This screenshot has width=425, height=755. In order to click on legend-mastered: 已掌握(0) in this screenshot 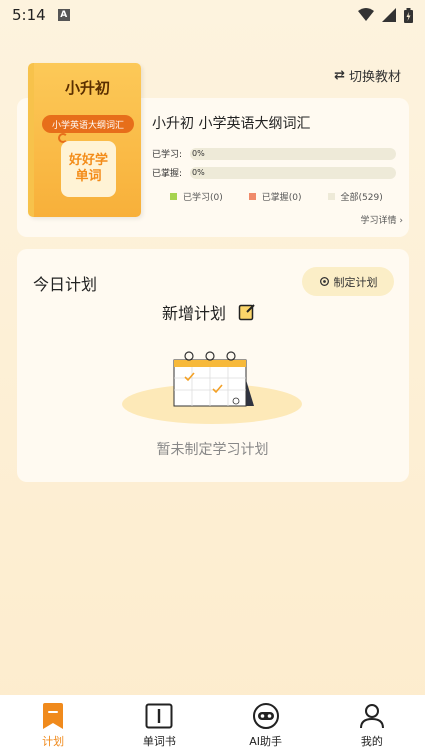, I will do `click(275, 196)`.